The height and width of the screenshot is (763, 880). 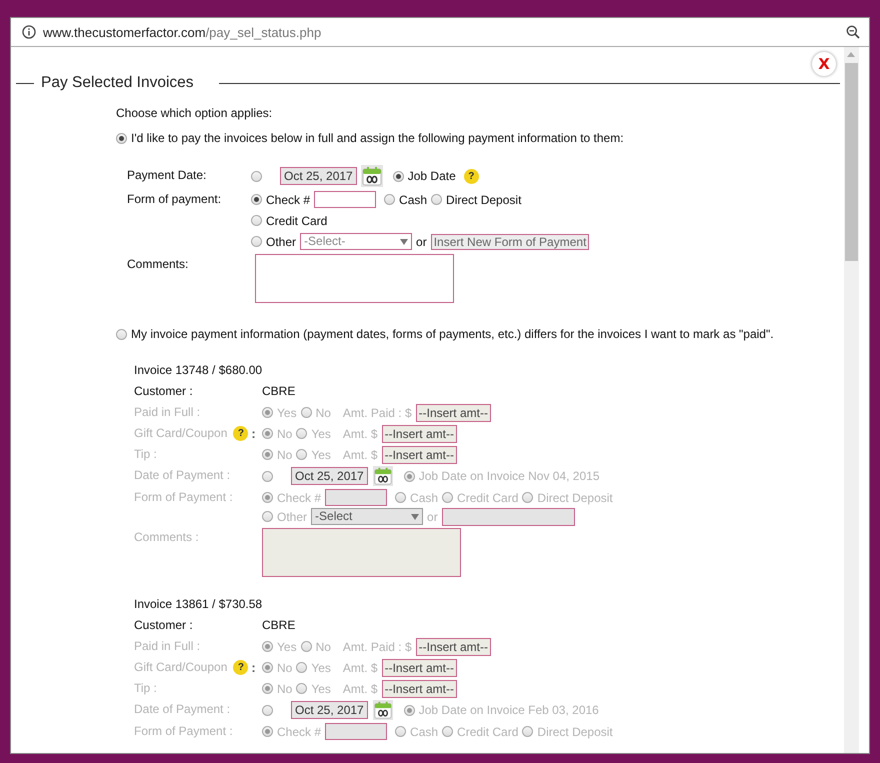 I want to click on date-field: Oct 25, 2017, so click(x=318, y=176).